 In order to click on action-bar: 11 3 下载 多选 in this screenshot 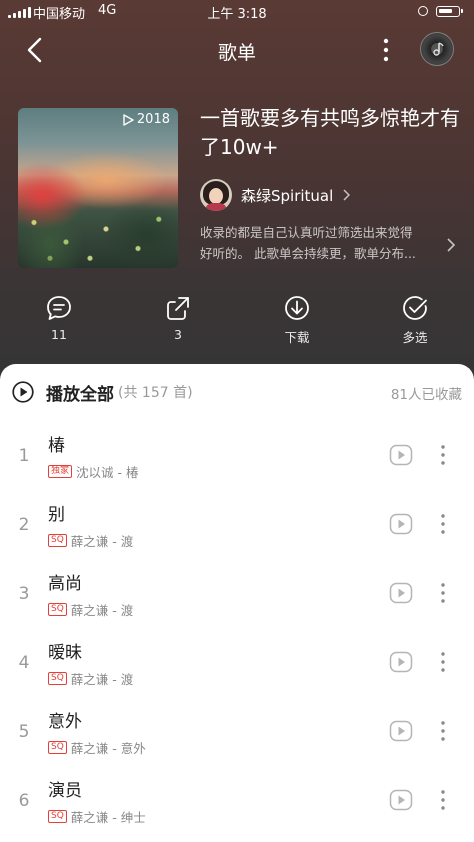, I will do `click(237, 323)`.